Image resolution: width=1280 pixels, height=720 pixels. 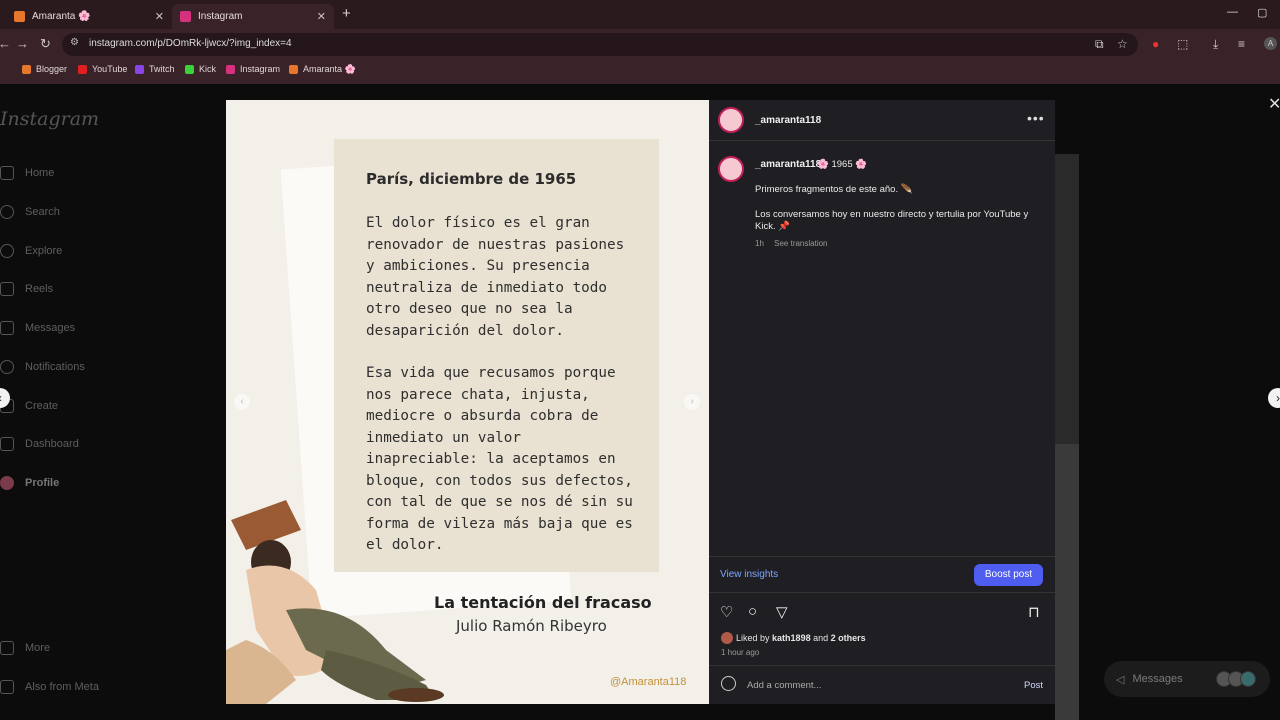 What do you see at coordinates (834, 189) in the screenshot?
I see `caption-line: Primeros fragmentos de este año. 🪶` at bounding box center [834, 189].